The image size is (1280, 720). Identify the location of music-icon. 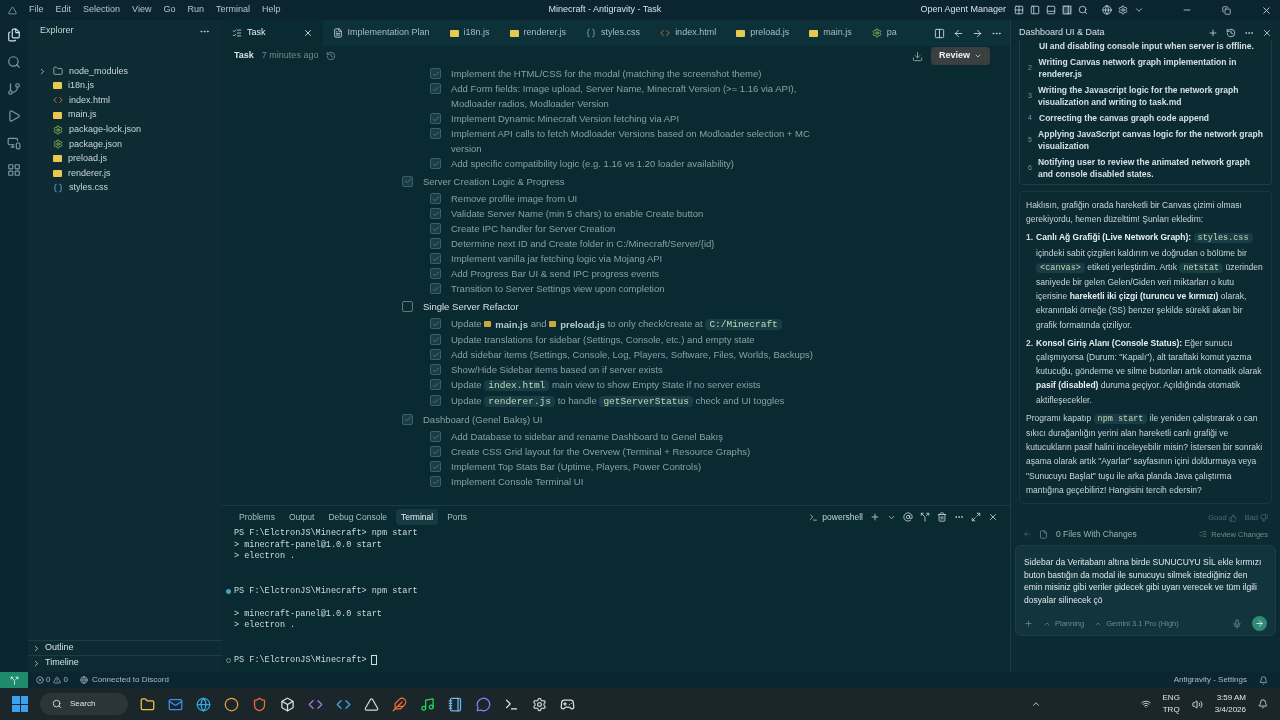
(427, 704).